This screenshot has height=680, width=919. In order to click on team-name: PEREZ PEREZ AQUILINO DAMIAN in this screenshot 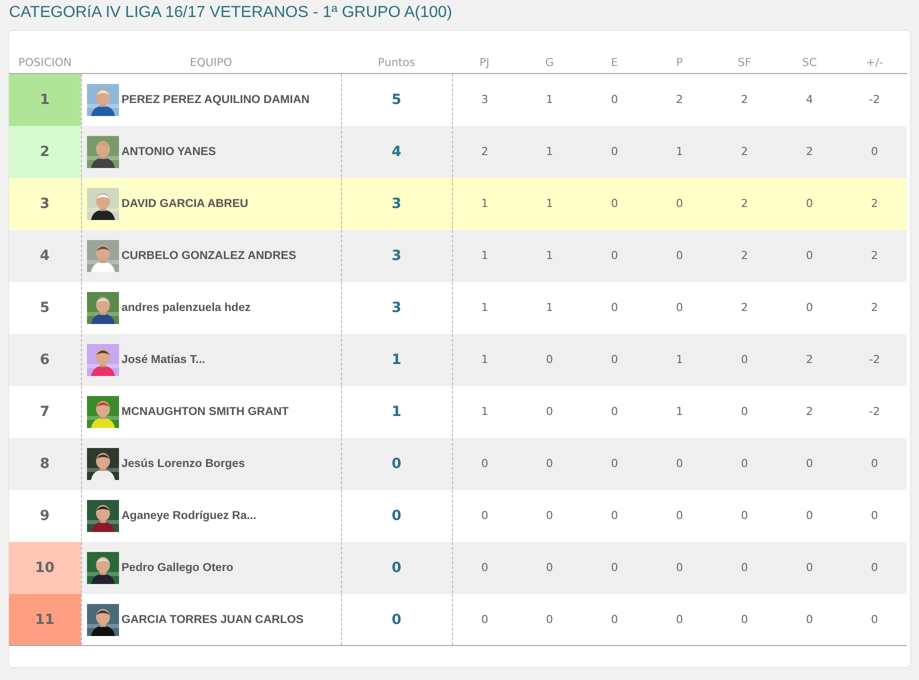, I will do `click(216, 100)`.